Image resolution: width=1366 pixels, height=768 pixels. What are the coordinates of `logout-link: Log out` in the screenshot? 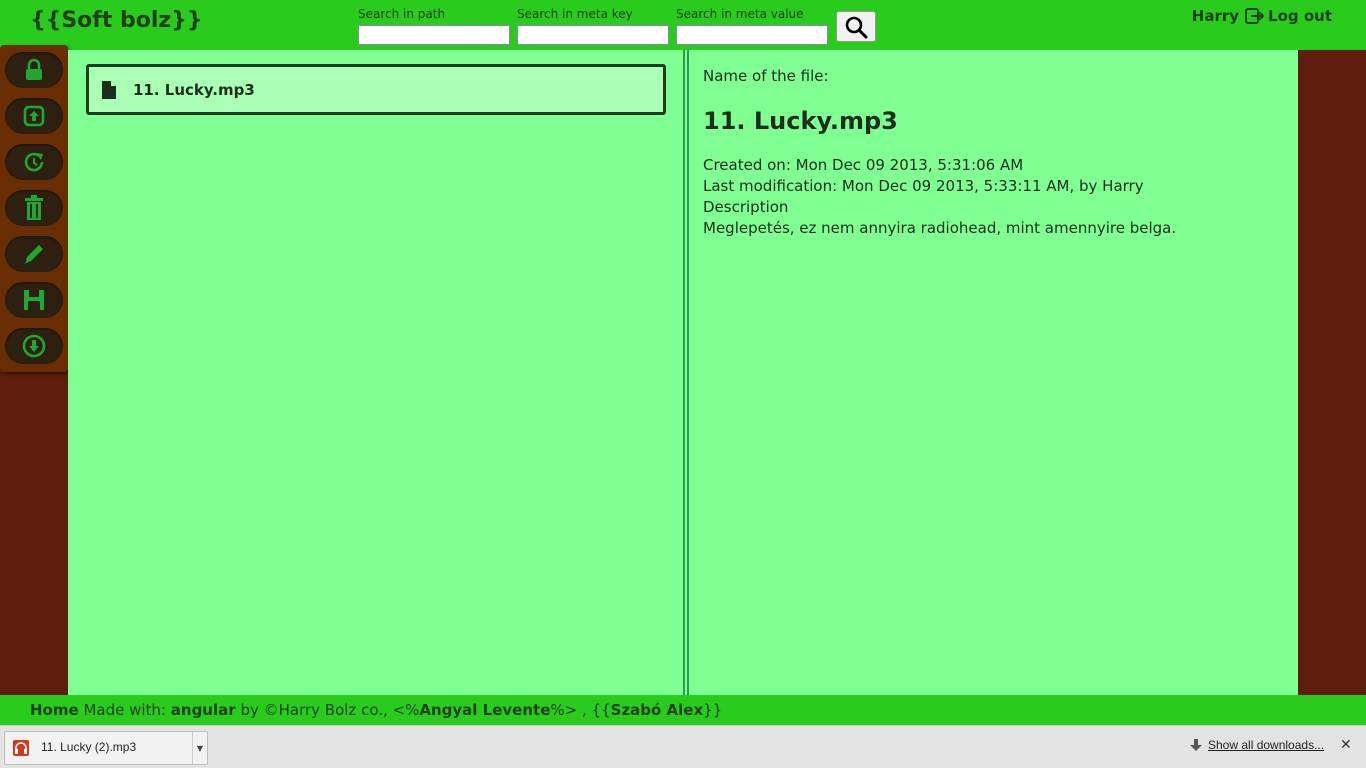 It's located at (1288, 16).